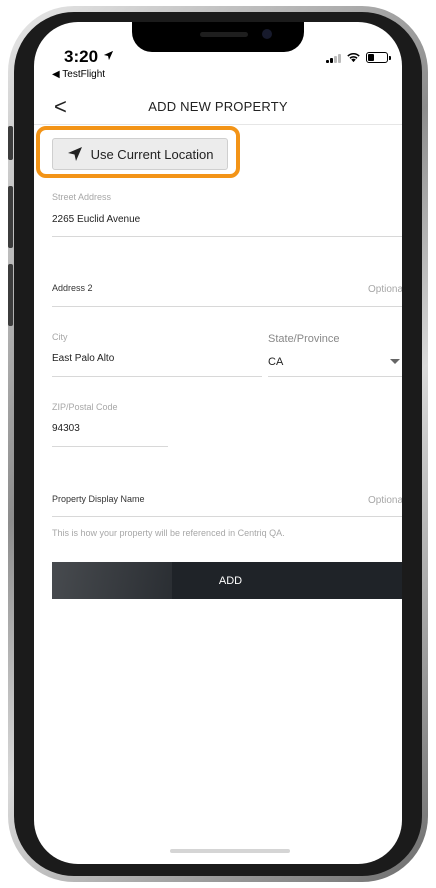 This screenshot has height=888, width=436. I want to click on glare-overlay, so click(112, 580).